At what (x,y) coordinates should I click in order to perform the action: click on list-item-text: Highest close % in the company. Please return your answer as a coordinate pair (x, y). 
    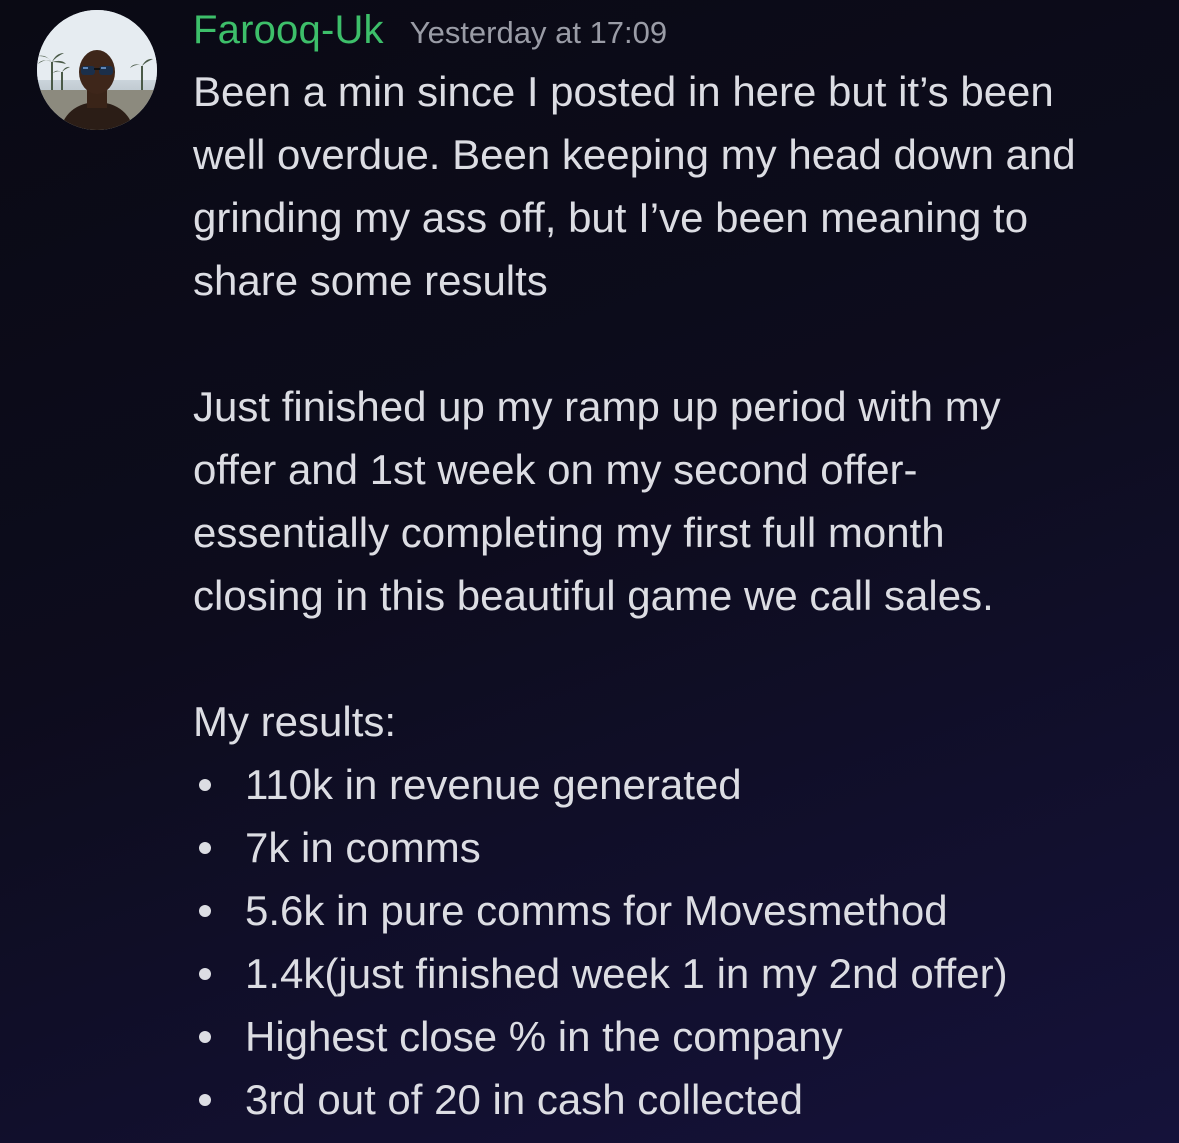
    Looking at the image, I should click on (544, 1036).